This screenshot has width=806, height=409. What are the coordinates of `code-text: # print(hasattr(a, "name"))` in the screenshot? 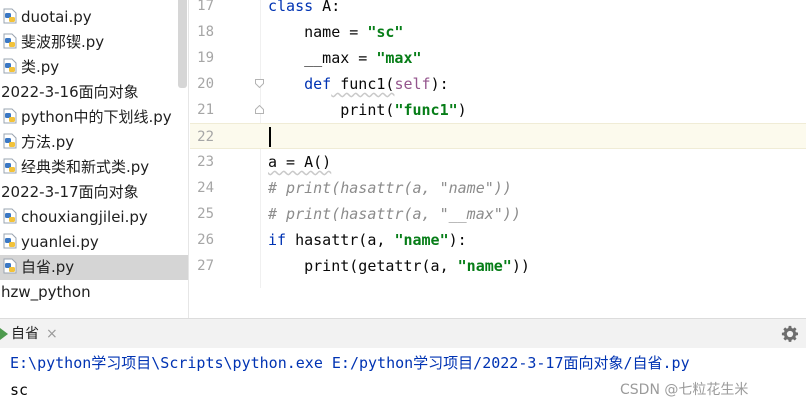 It's located at (390, 188).